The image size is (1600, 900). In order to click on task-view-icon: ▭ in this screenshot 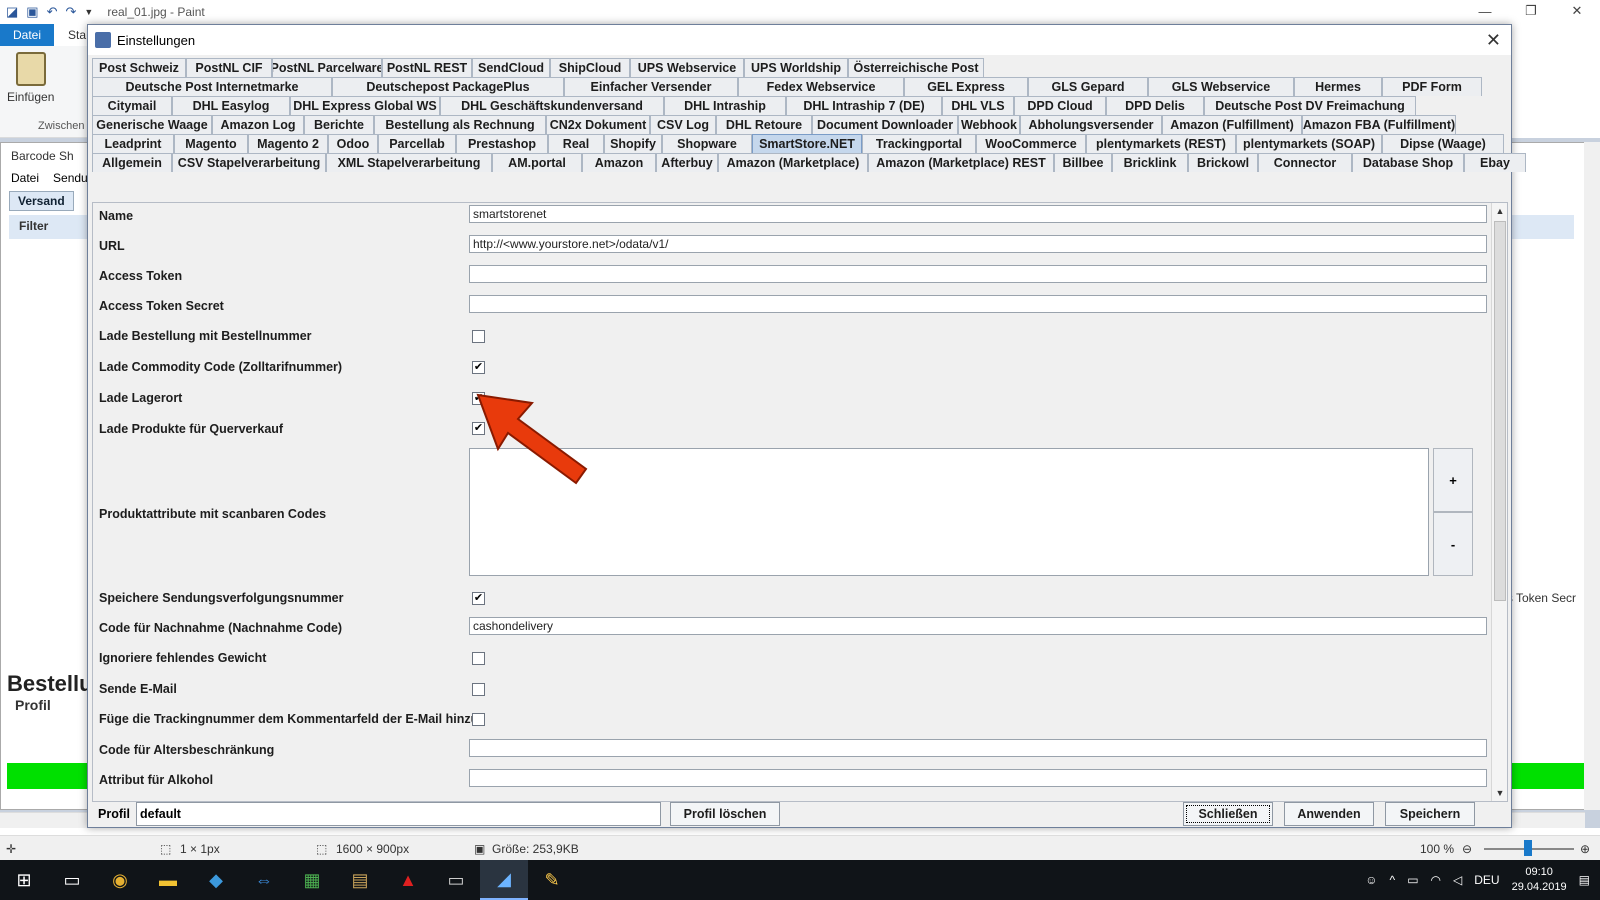, I will do `click(72, 880)`.